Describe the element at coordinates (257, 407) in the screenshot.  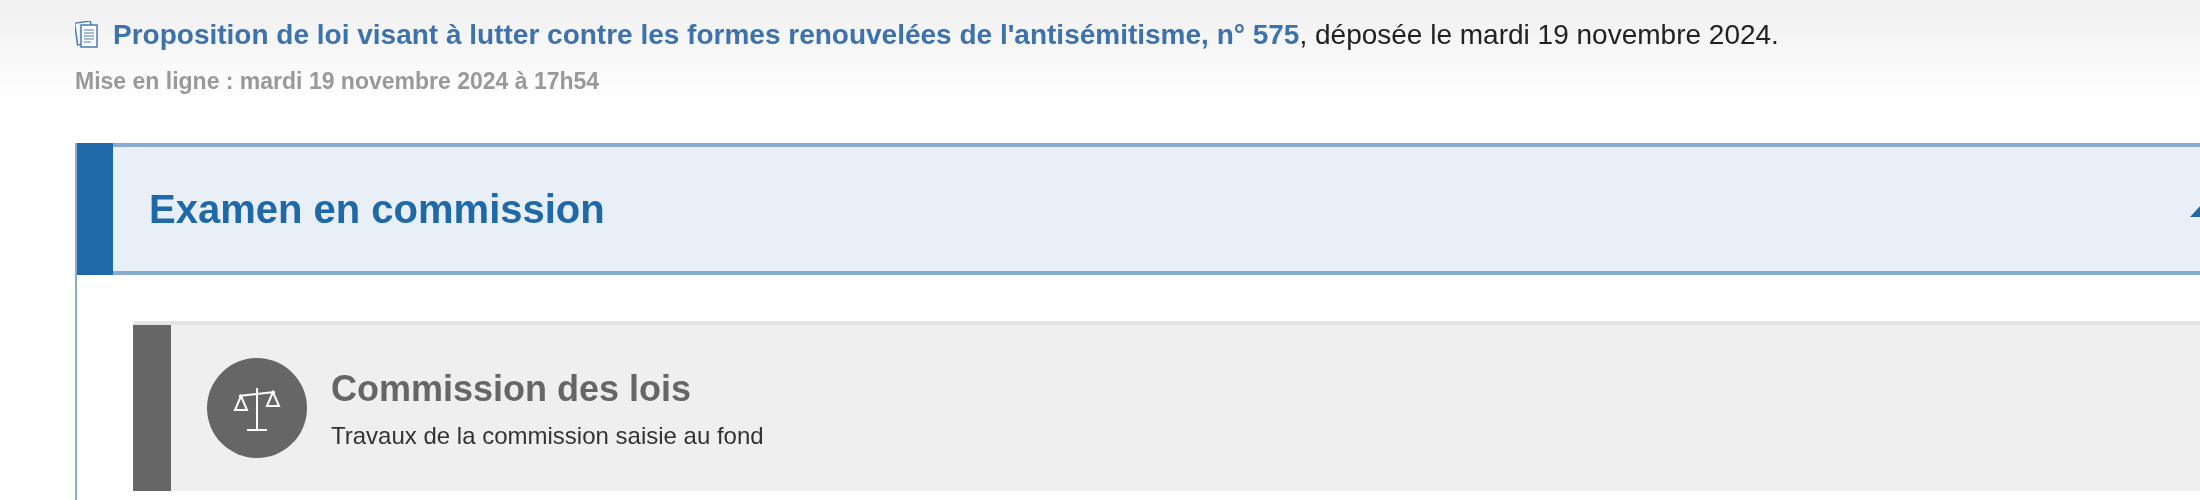
I see `scales-icon` at that location.